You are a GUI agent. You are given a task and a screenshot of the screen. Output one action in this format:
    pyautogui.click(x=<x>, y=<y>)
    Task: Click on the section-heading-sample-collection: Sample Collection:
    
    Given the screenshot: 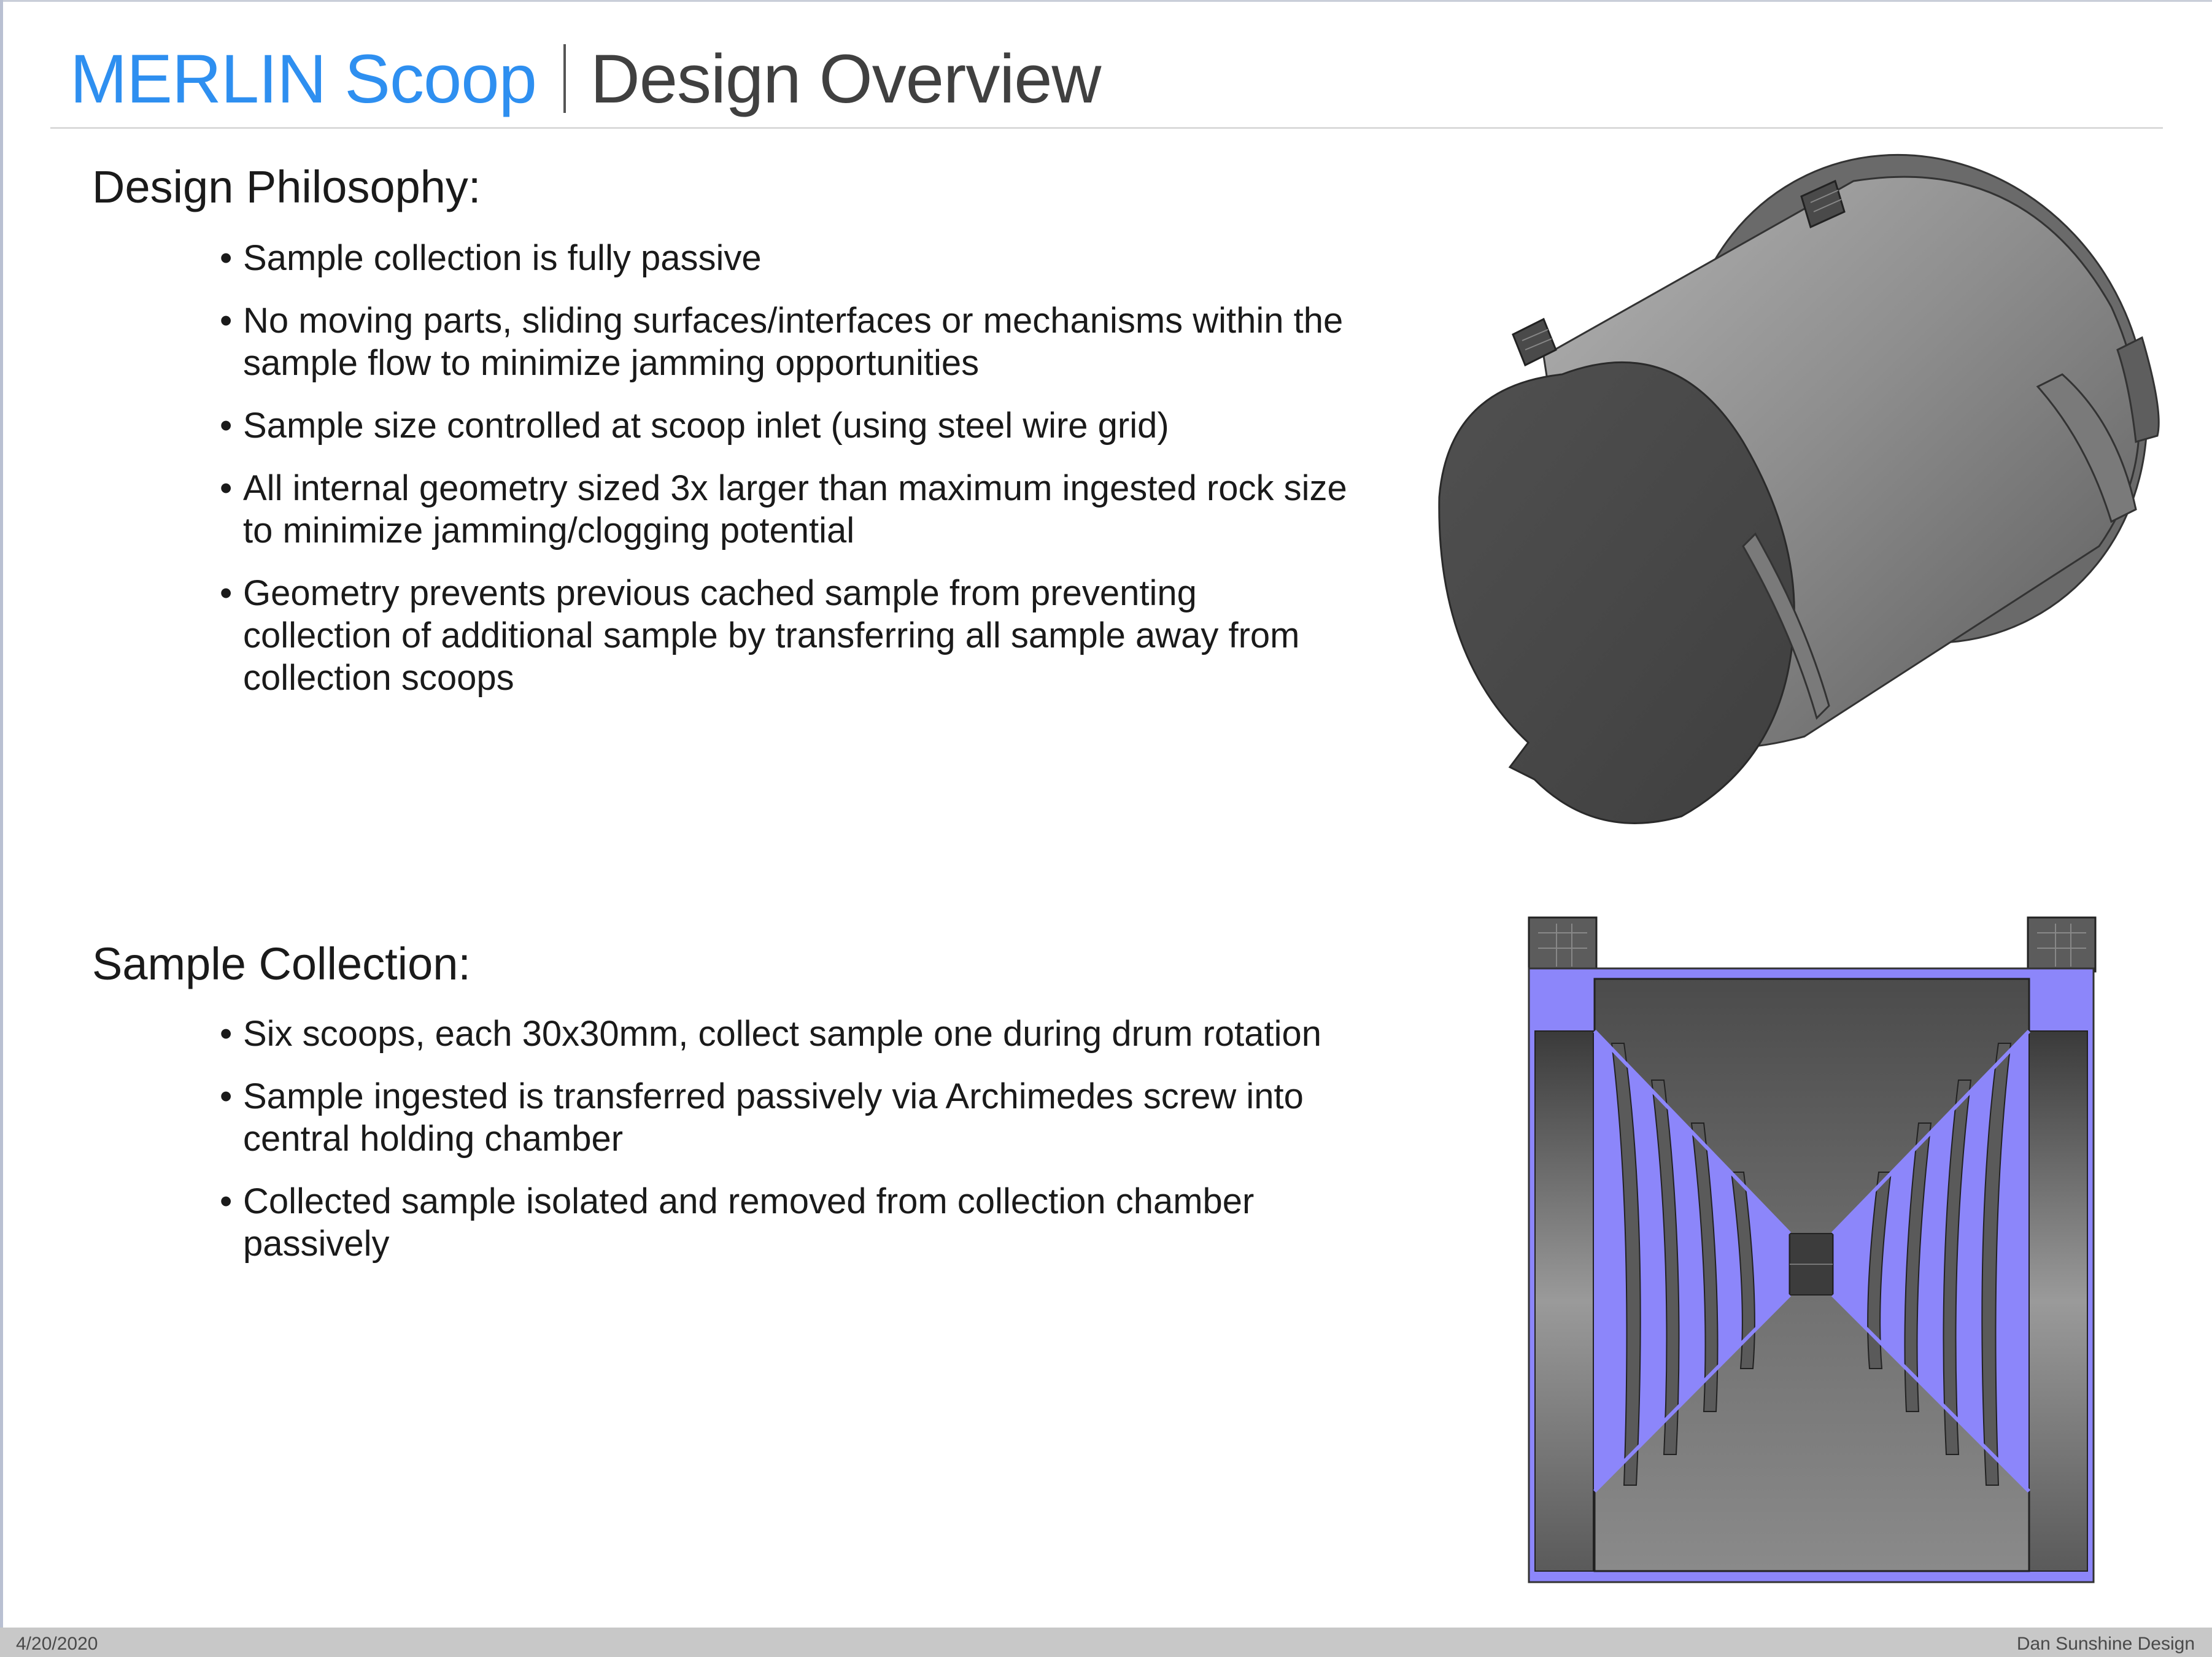 What is the action you would take?
    pyautogui.click(x=281, y=964)
    